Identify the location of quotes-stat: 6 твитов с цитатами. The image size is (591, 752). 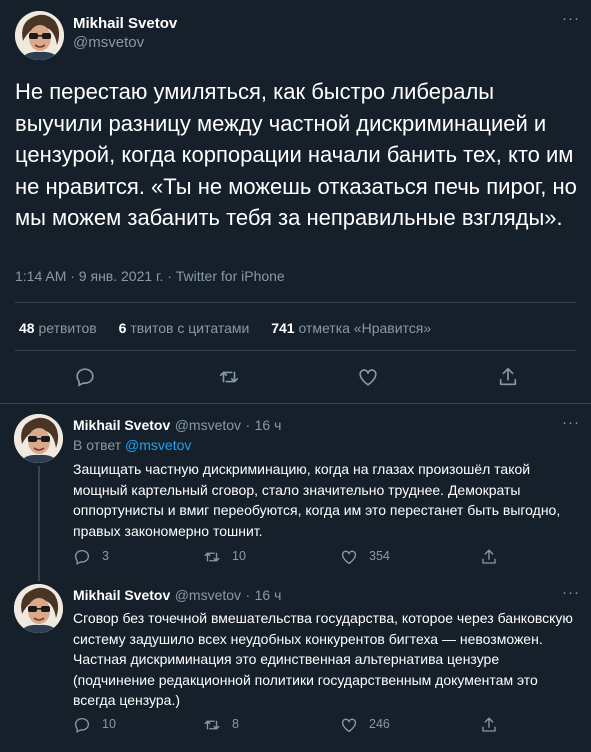
(186, 328).